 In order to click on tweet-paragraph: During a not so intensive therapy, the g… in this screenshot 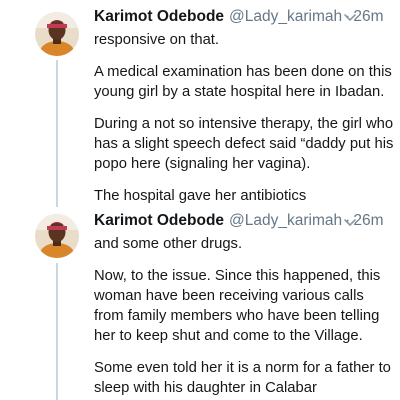, I will do `click(244, 144)`.